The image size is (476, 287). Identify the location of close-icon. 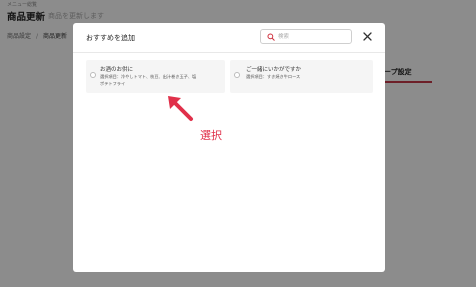
(367, 36).